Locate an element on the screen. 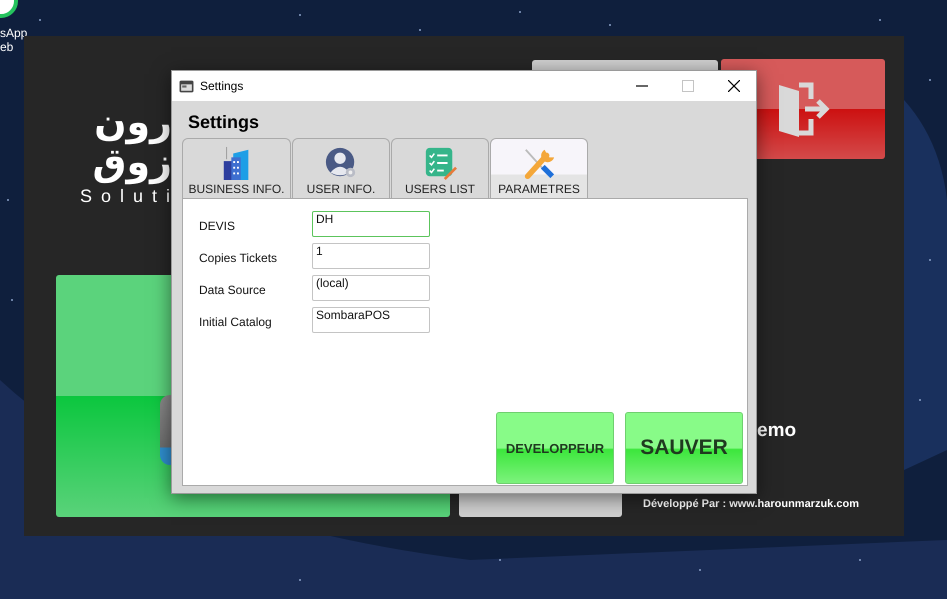 The height and width of the screenshot is (599, 947). demo-label: emo is located at coordinates (776, 431).